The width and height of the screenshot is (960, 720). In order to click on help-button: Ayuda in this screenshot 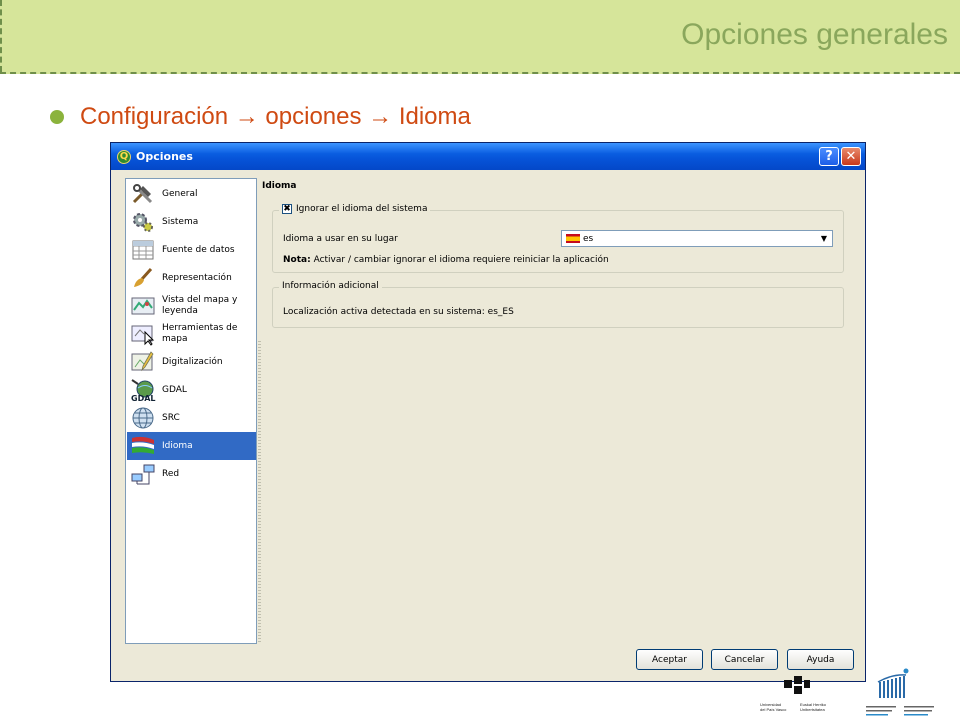, I will do `click(820, 659)`.